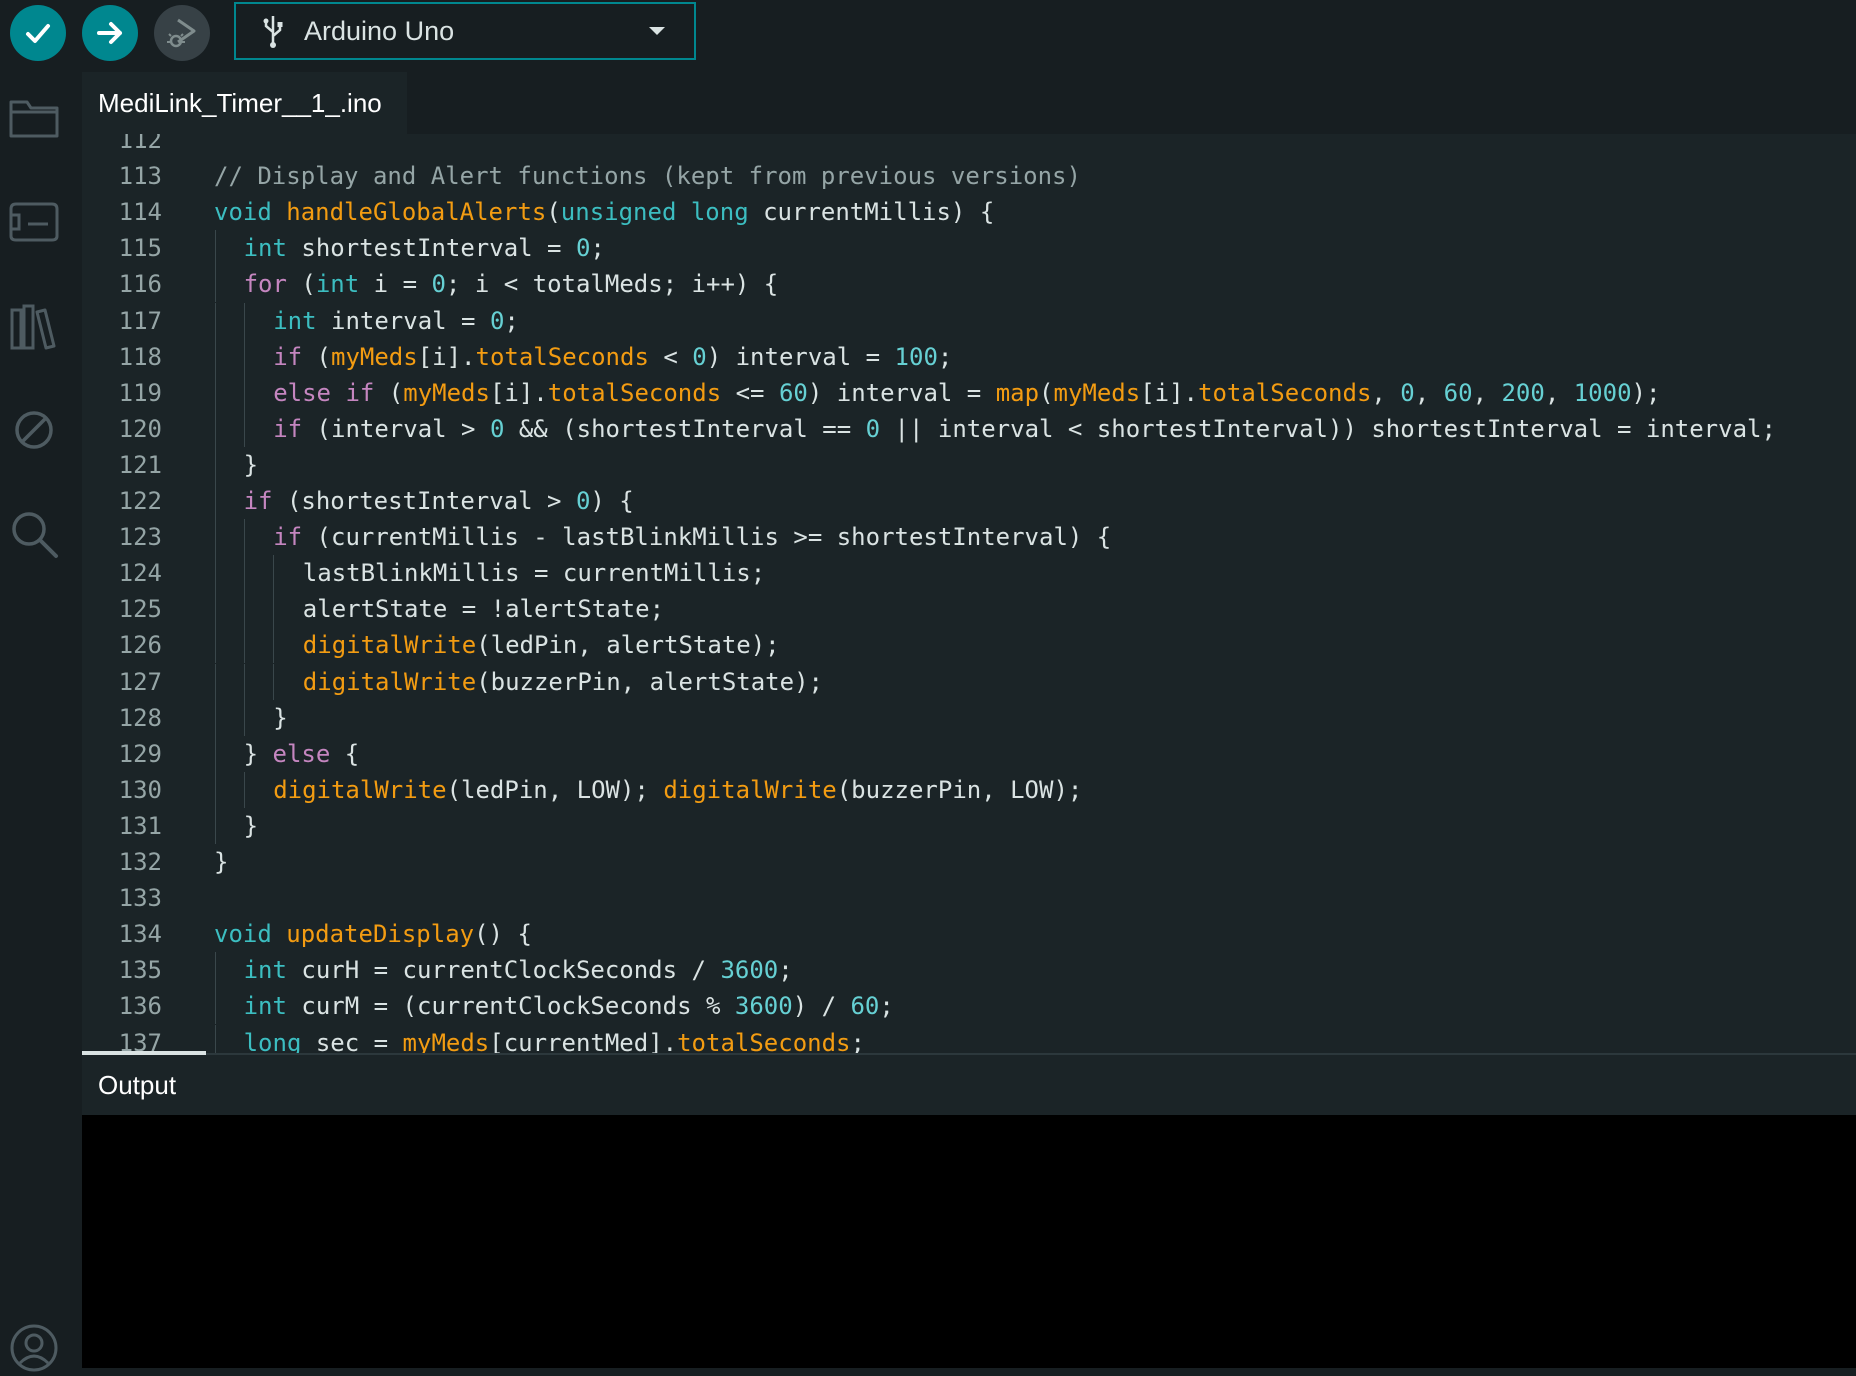 The image size is (1856, 1376). What do you see at coordinates (38, 33) in the screenshot?
I see `verify-button` at bounding box center [38, 33].